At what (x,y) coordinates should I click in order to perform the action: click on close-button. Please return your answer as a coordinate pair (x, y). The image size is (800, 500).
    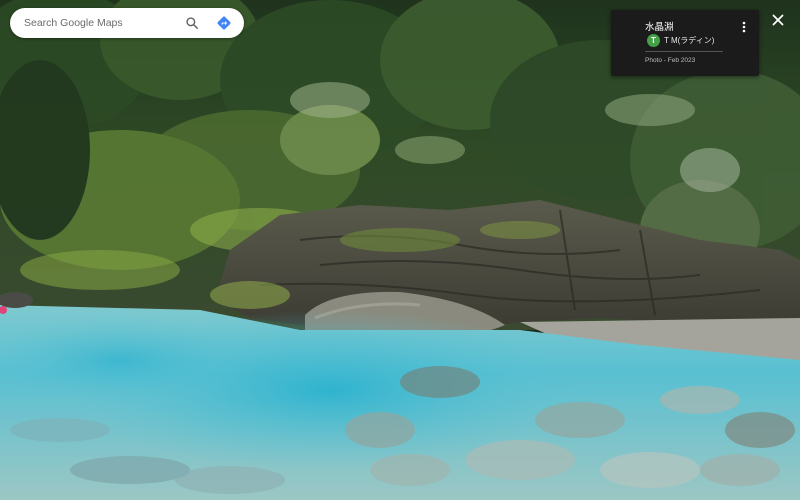
    Looking at the image, I should click on (778, 20).